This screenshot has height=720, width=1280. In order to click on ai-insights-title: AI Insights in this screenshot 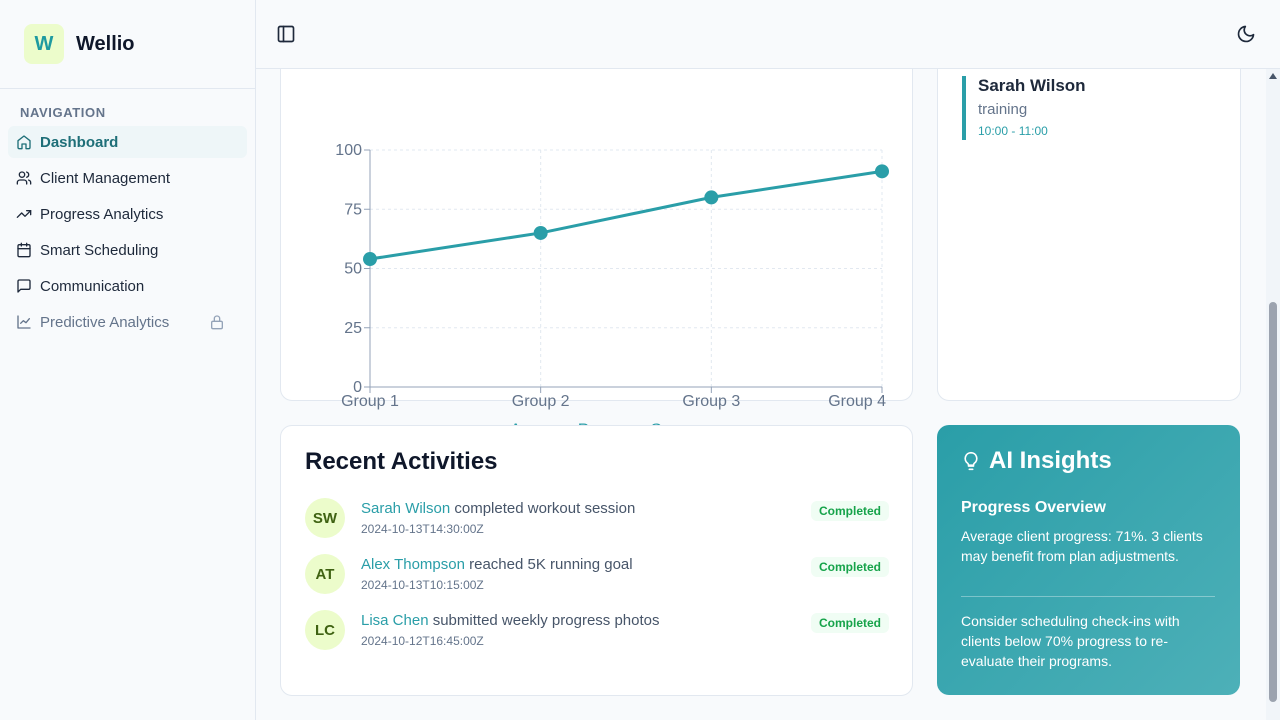, I will do `click(1050, 460)`.